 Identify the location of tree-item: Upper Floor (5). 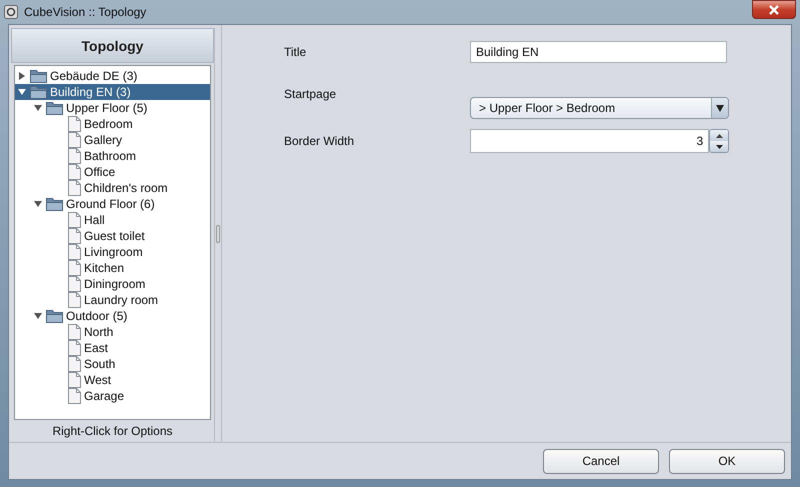
(106, 108).